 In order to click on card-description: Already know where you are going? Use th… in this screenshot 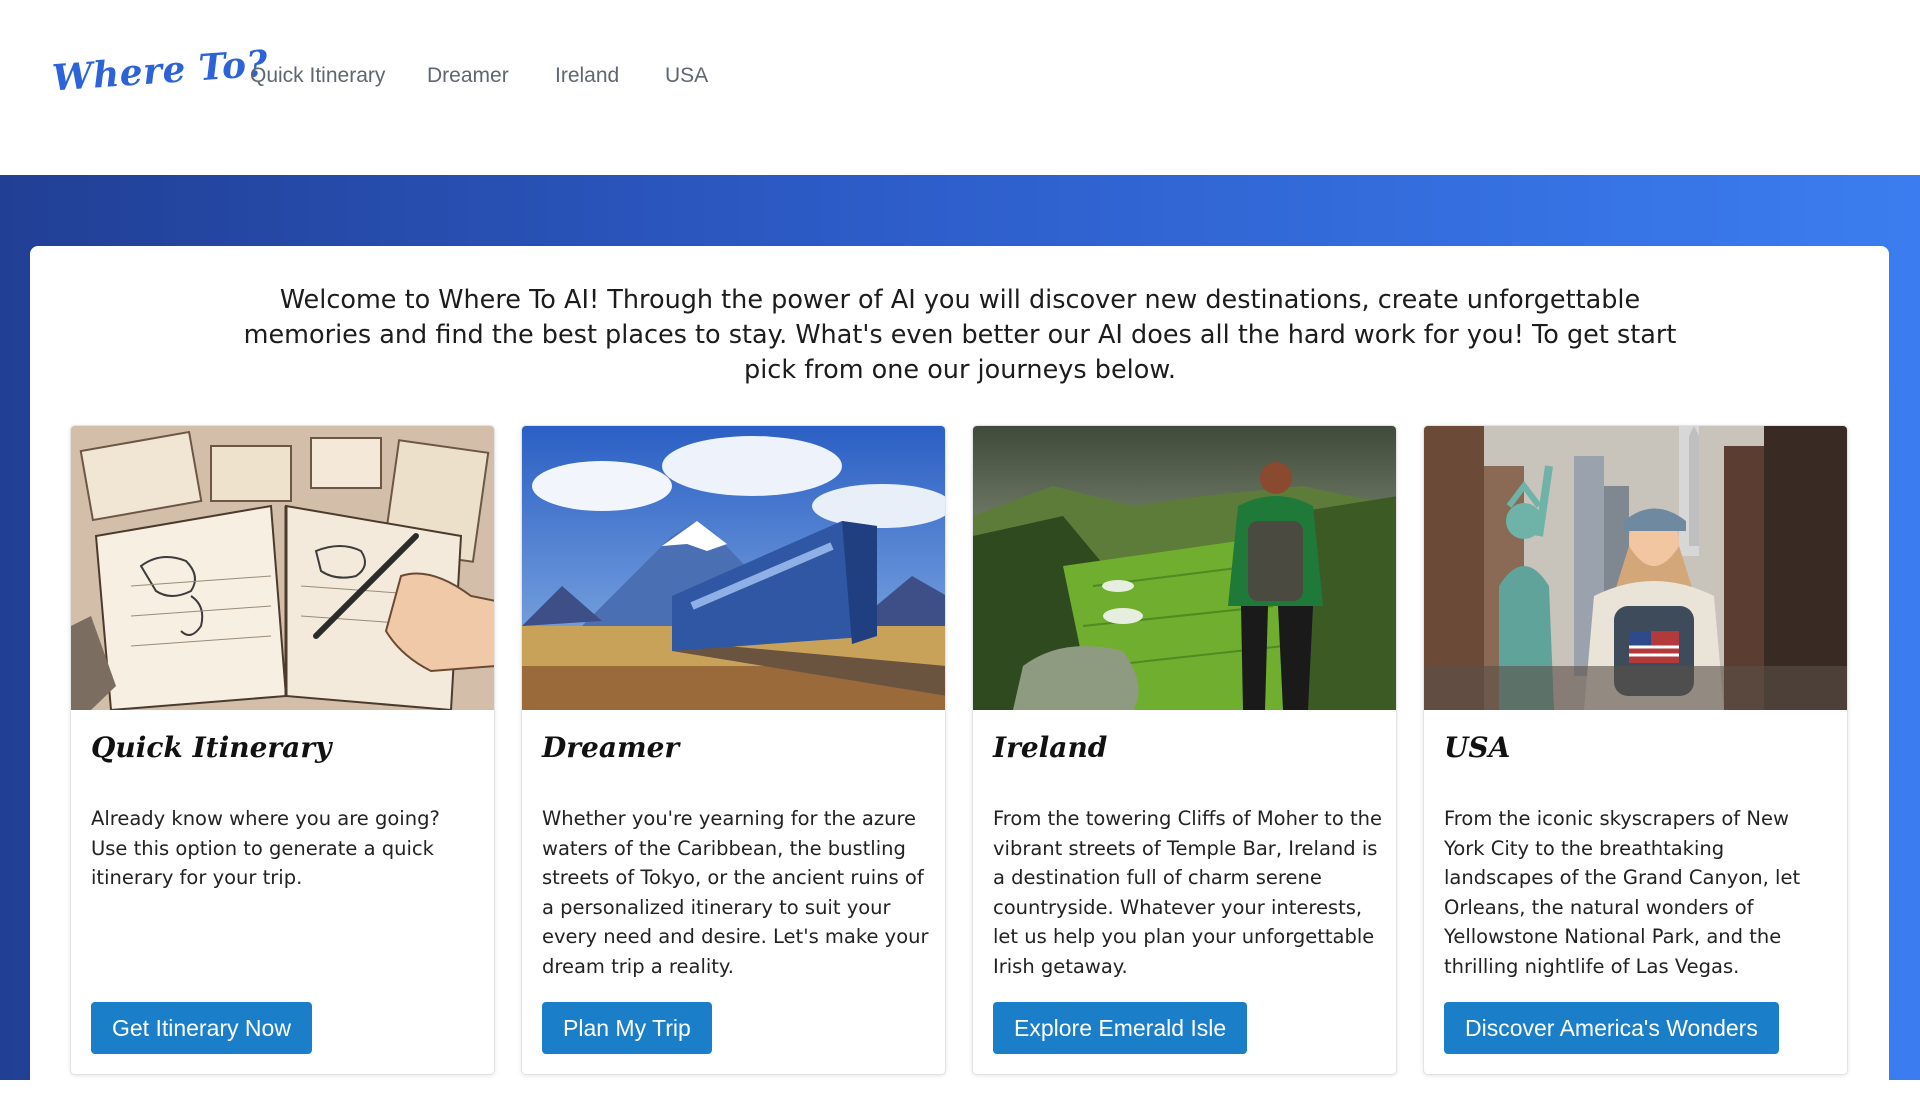, I will do `click(265, 848)`.